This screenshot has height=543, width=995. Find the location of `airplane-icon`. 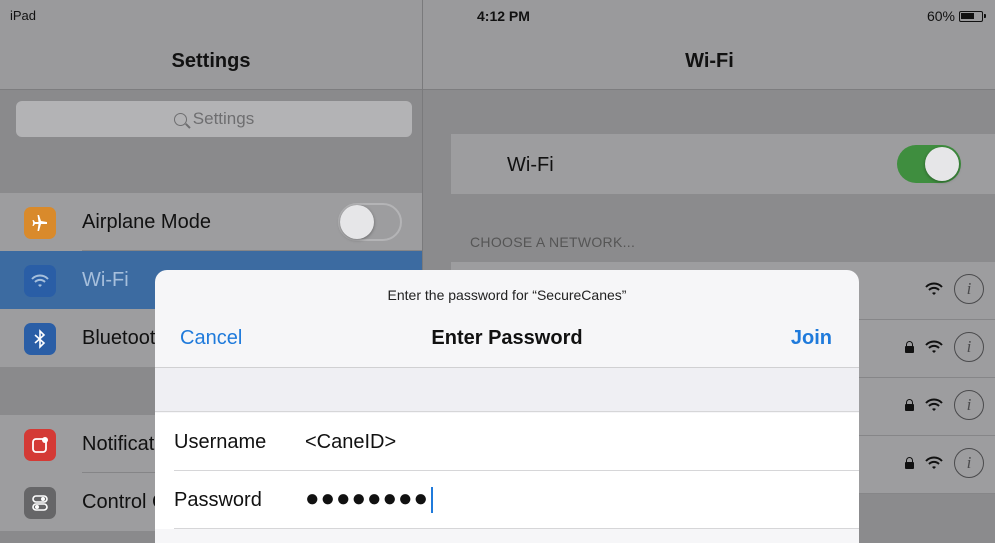

airplane-icon is located at coordinates (40, 223).